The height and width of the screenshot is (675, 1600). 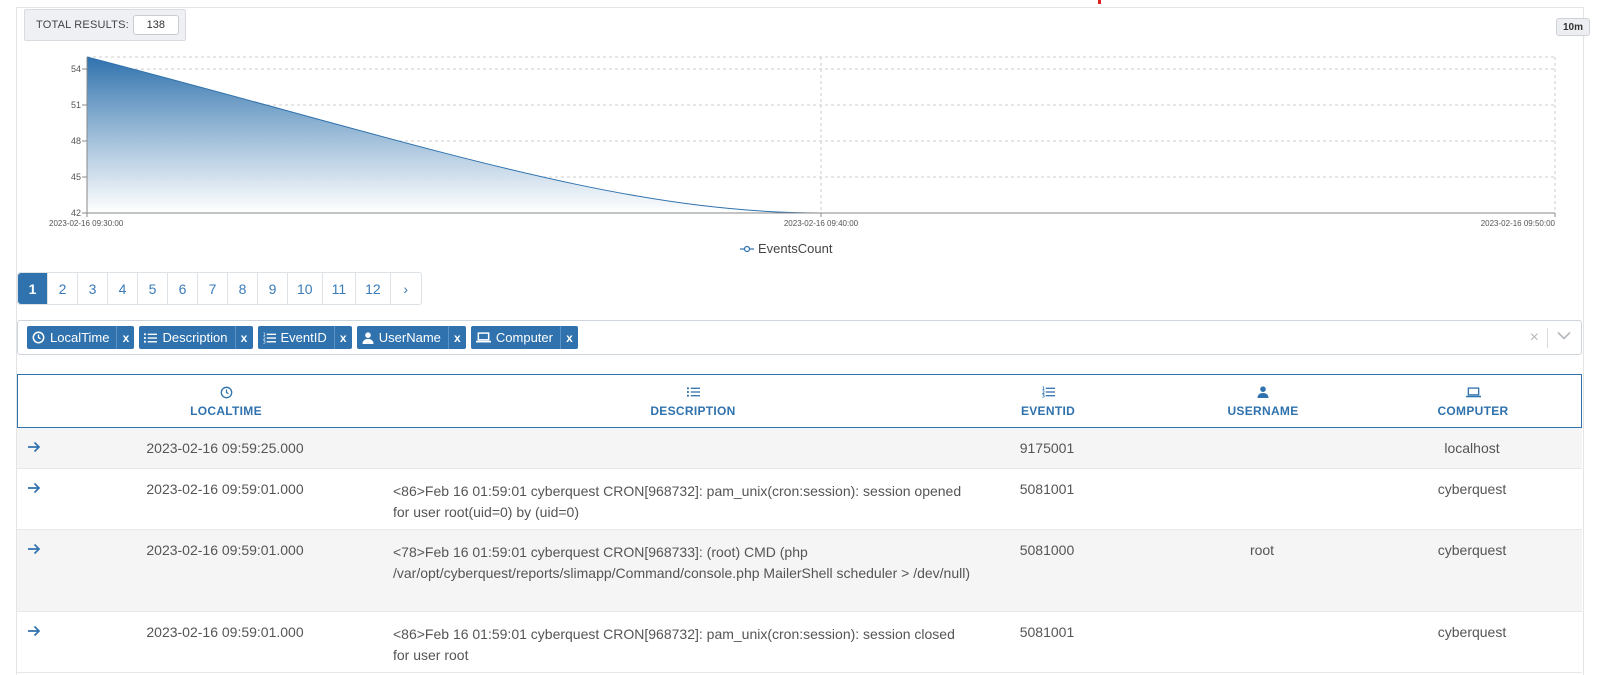 I want to click on header-computer: COMPUTER, so click(x=1473, y=401).